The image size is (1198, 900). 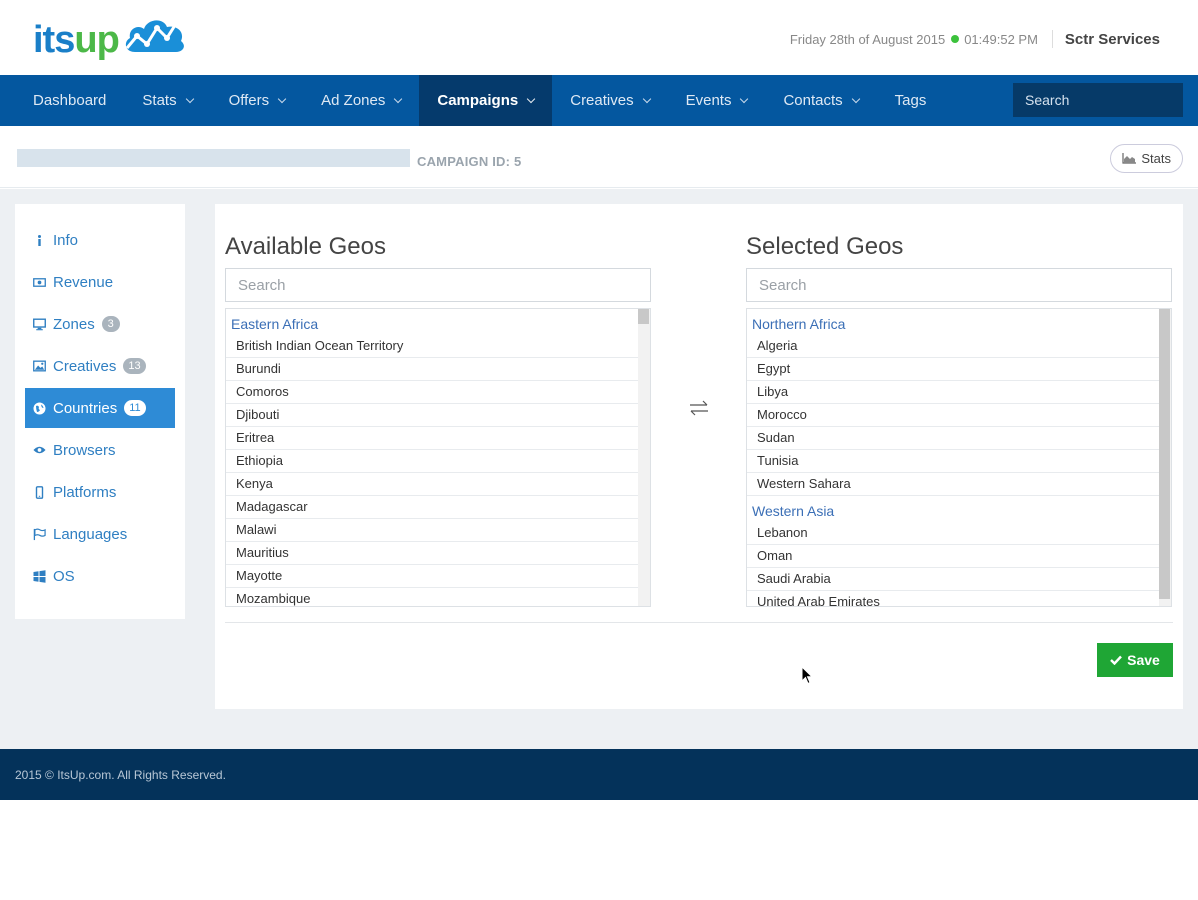 I want to click on cloud-chart-icon, so click(x=154, y=35).